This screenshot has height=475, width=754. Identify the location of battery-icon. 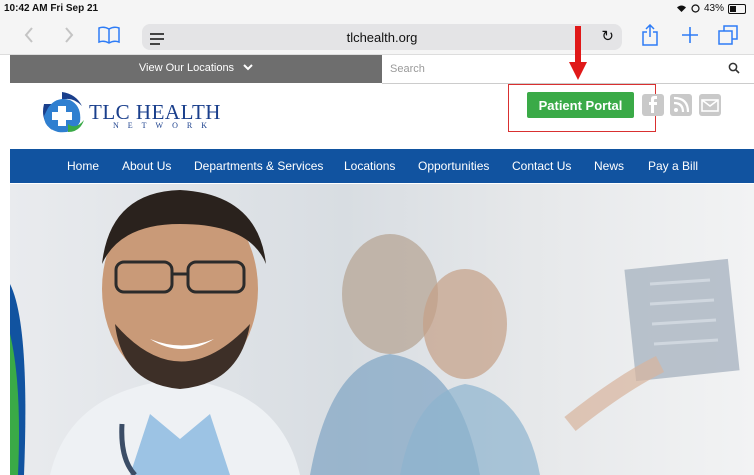
(737, 8).